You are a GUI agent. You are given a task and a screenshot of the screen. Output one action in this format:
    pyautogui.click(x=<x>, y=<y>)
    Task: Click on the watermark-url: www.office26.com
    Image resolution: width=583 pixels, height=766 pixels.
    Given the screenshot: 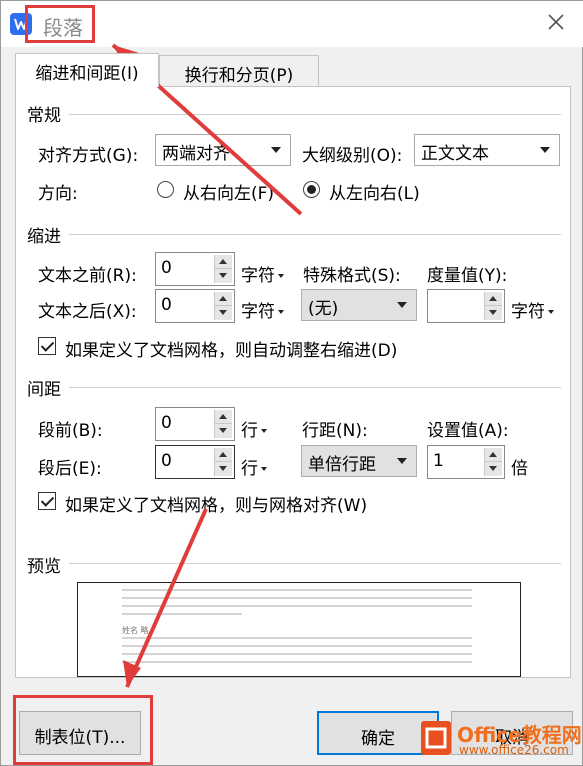 What is the action you would take?
    pyautogui.click(x=514, y=750)
    